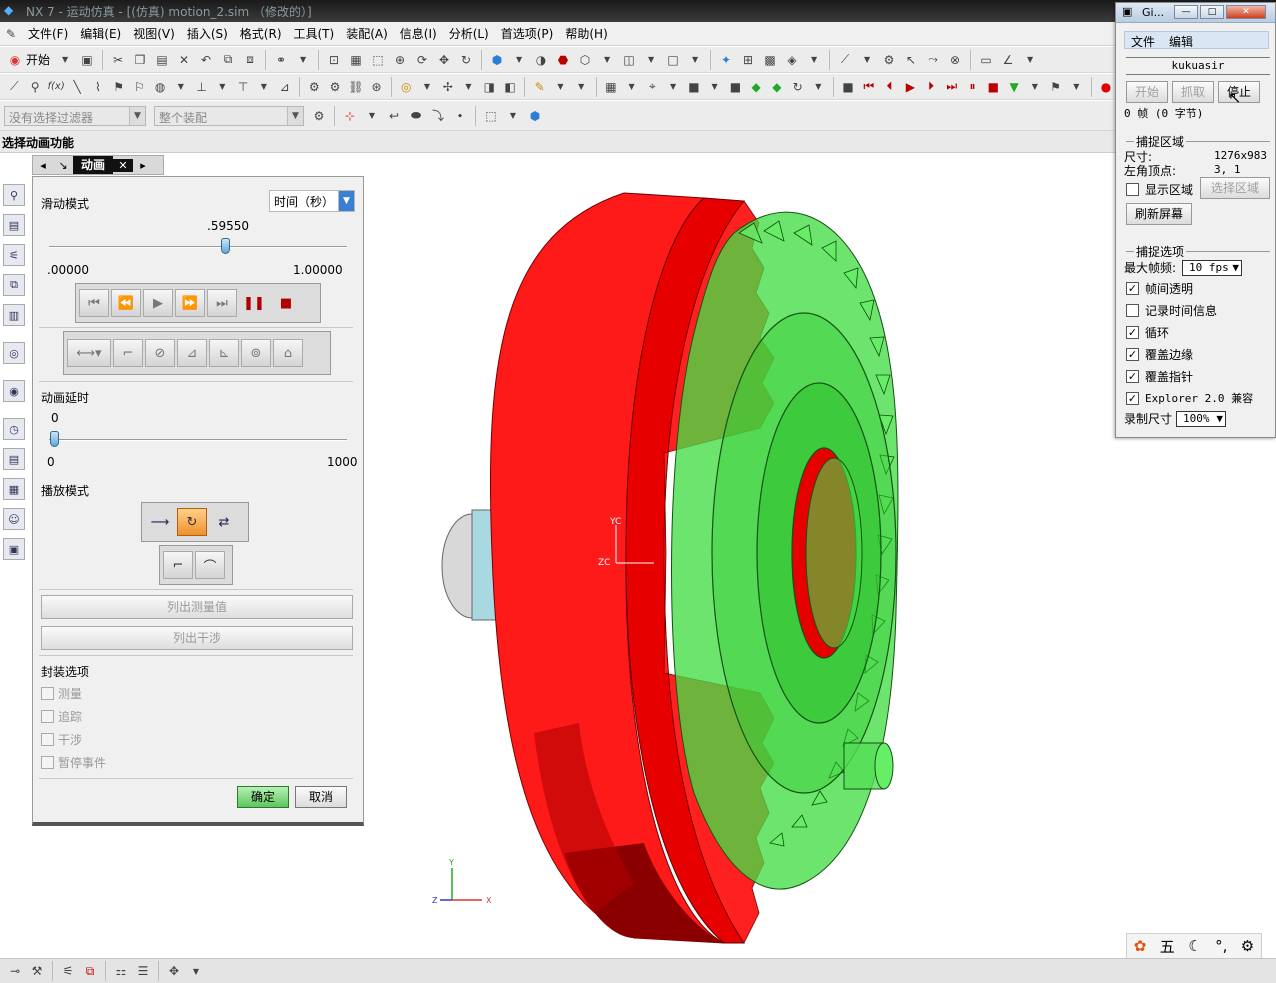  What do you see at coordinates (73, 762) in the screenshot?
I see `pause-event-checkbox: 暂停事件` at bounding box center [73, 762].